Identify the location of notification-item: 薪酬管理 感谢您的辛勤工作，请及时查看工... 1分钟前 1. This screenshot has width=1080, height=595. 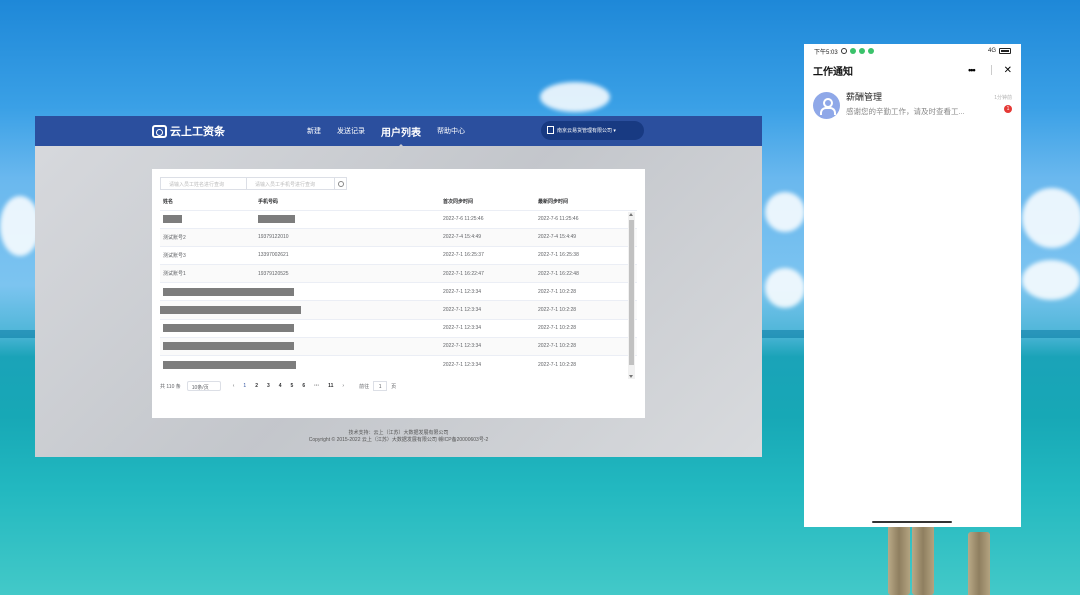
(912, 108).